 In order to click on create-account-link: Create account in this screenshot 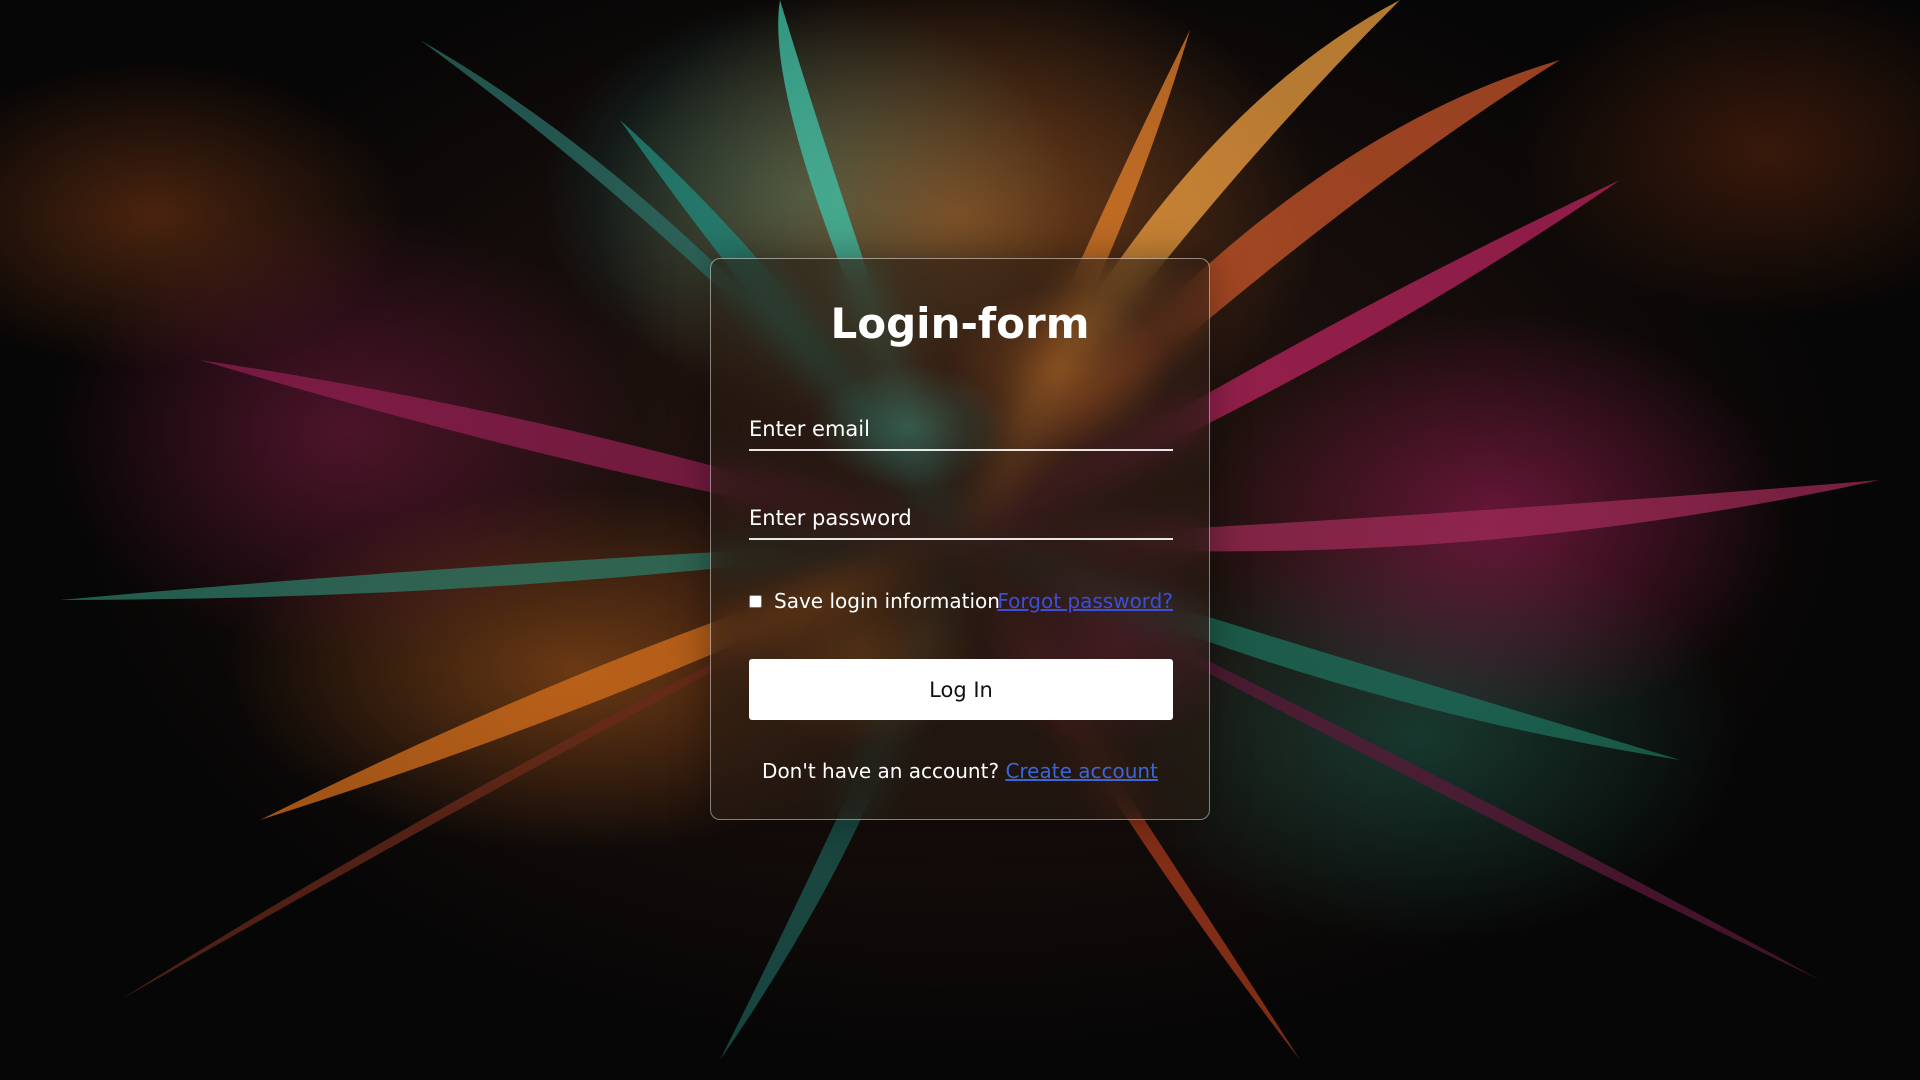, I will do `click(1081, 771)`.